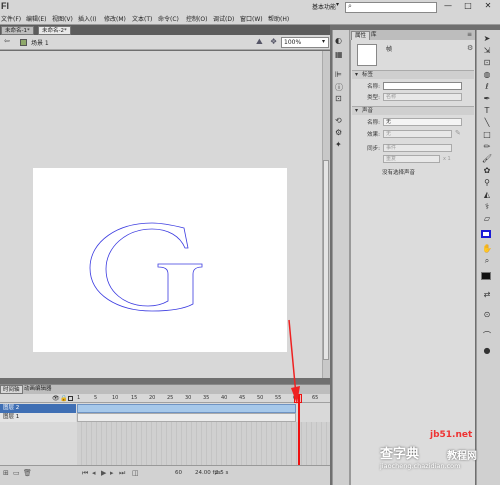  I want to click on transform-icon: ⊡, so click(338, 98).